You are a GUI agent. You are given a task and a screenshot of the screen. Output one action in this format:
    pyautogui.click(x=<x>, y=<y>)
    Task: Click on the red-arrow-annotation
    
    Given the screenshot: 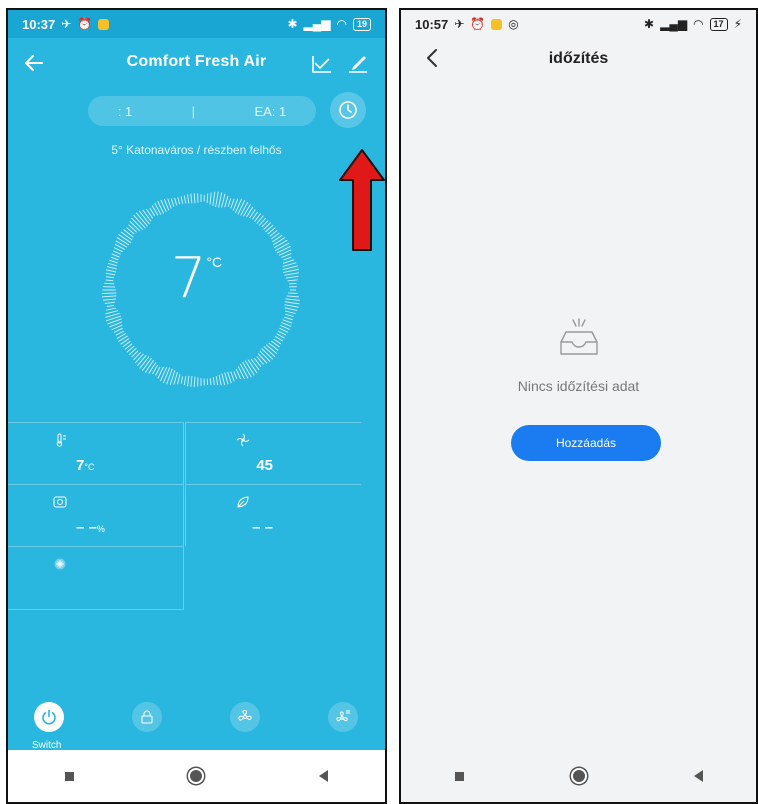 What is the action you would take?
    pyautogui.click(x=362, y=200)
    